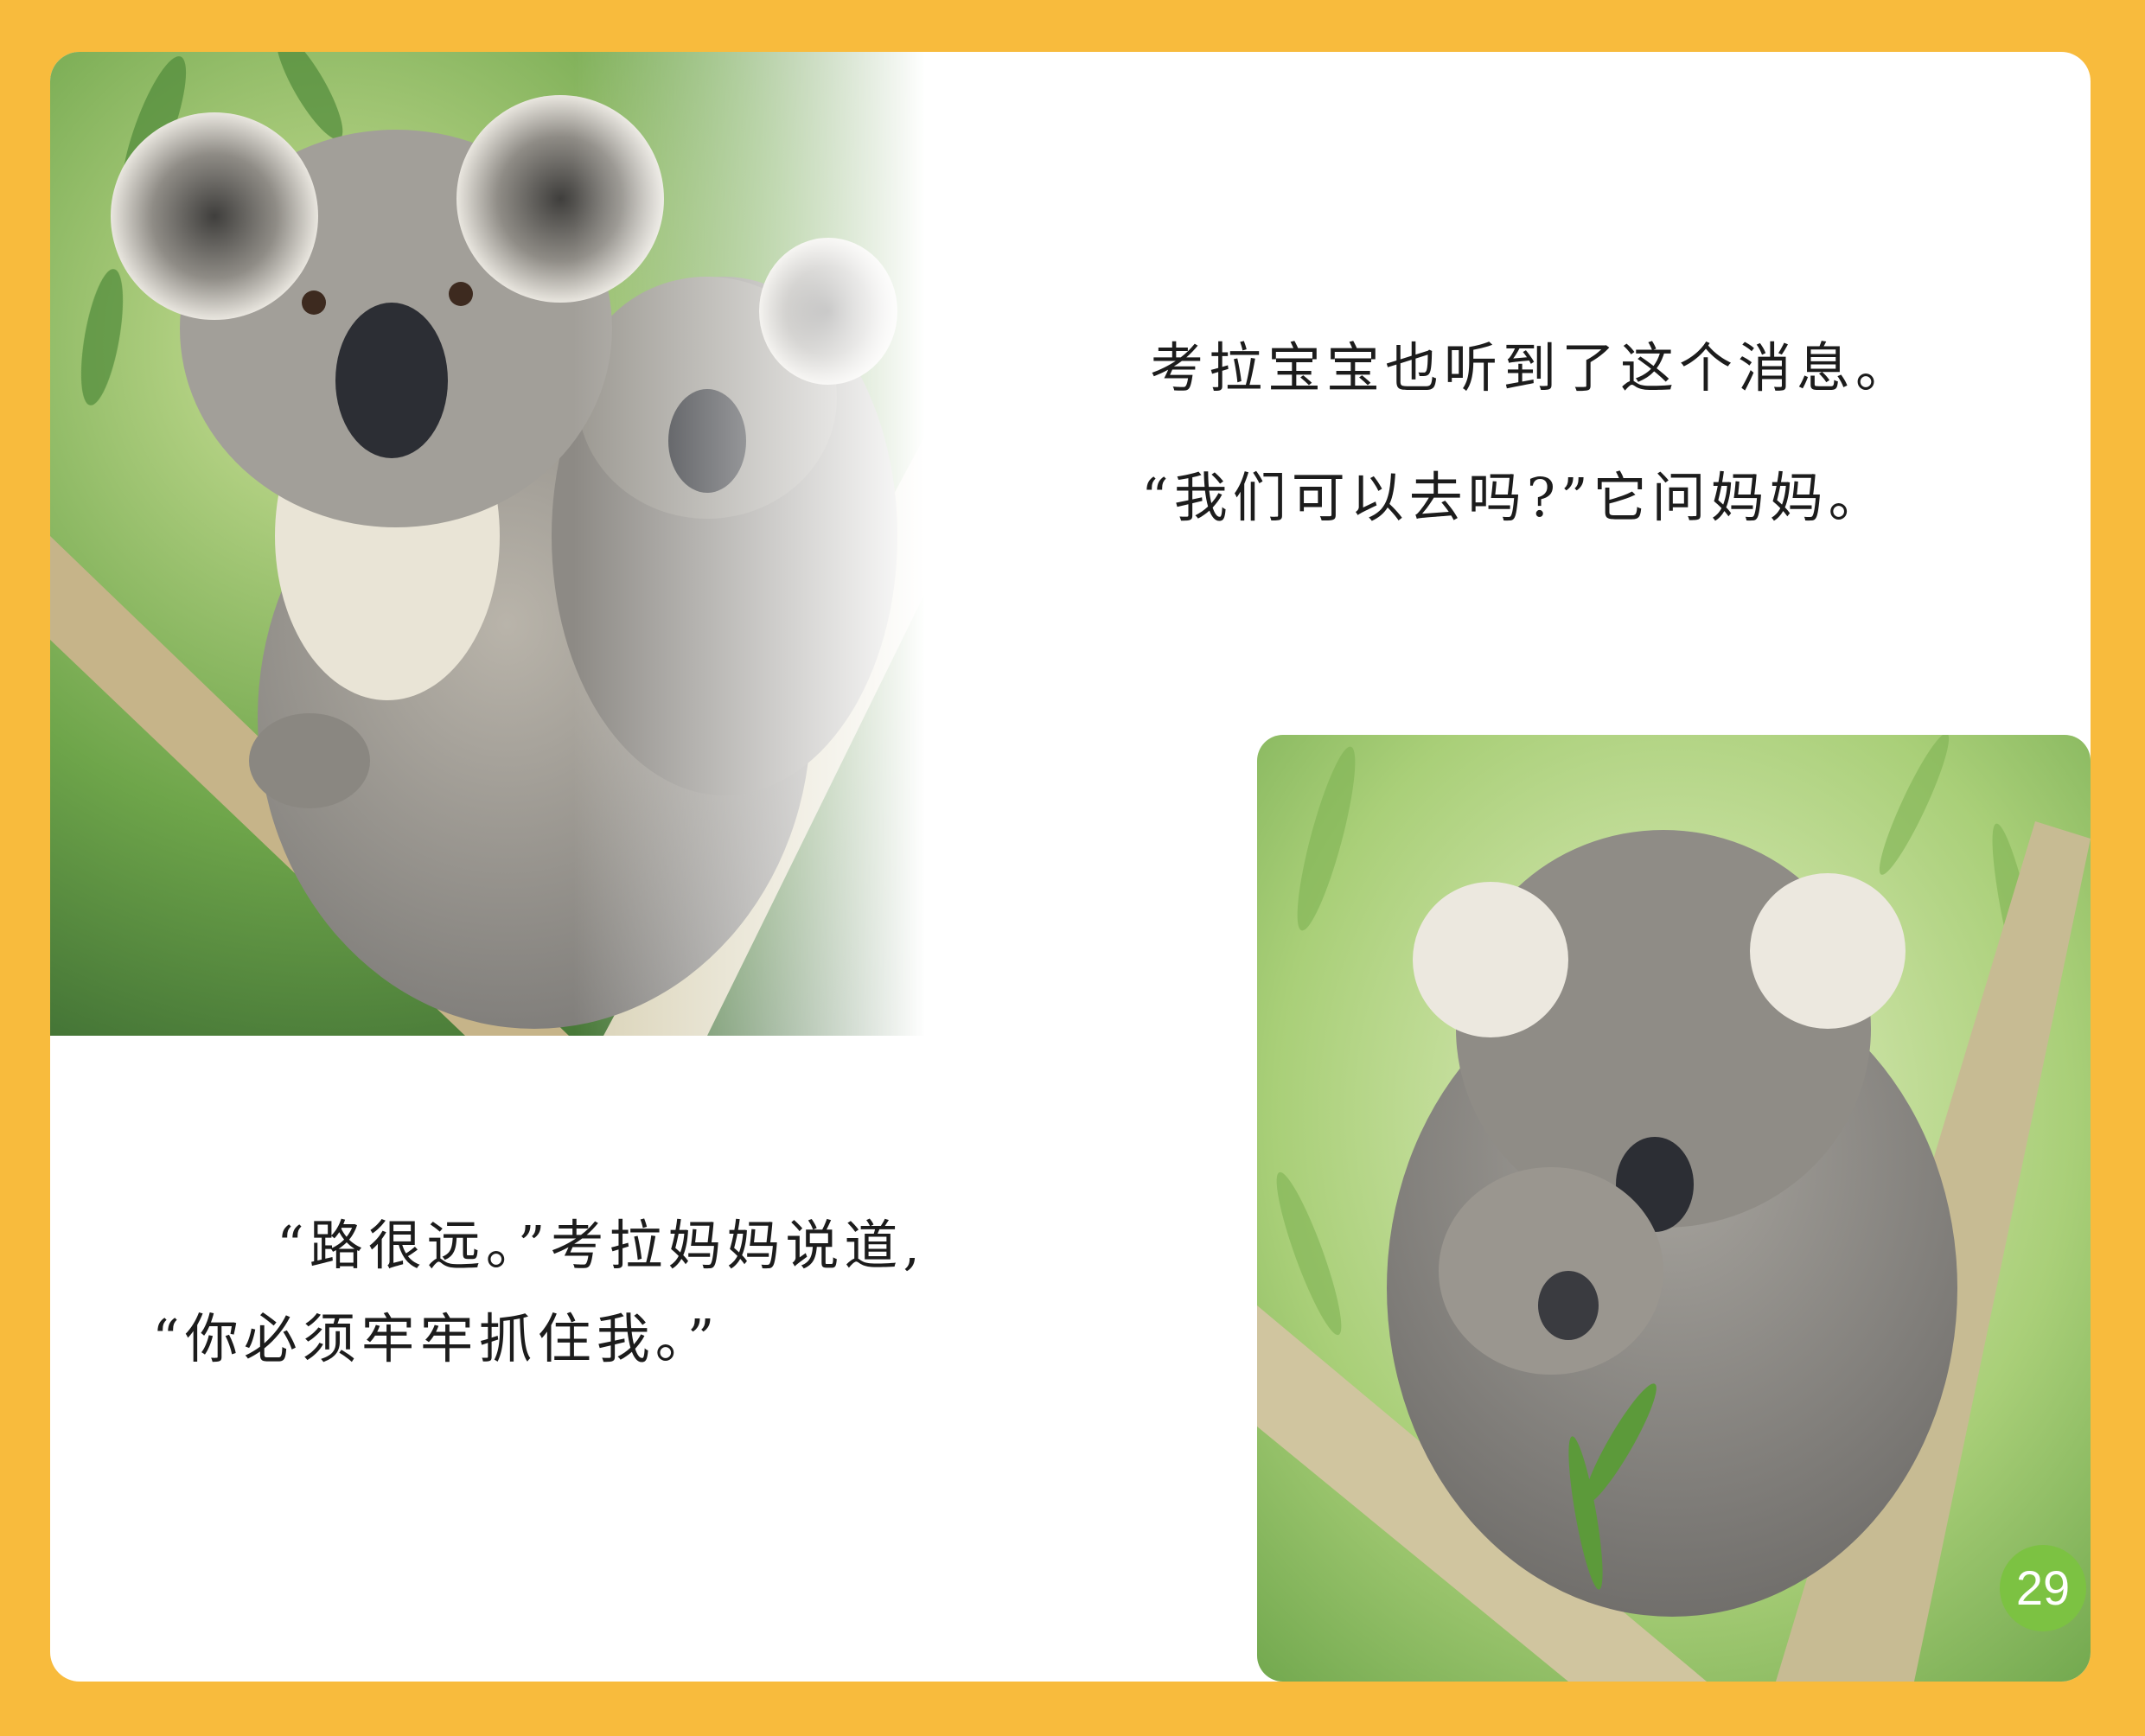 The height and width of the screenshot is (1736, 2145). Describe the element at coordinates (1514, 498) in the screenshot. I see `story-line-2: “我们可以去吗?”它问妈妈。` at that location.